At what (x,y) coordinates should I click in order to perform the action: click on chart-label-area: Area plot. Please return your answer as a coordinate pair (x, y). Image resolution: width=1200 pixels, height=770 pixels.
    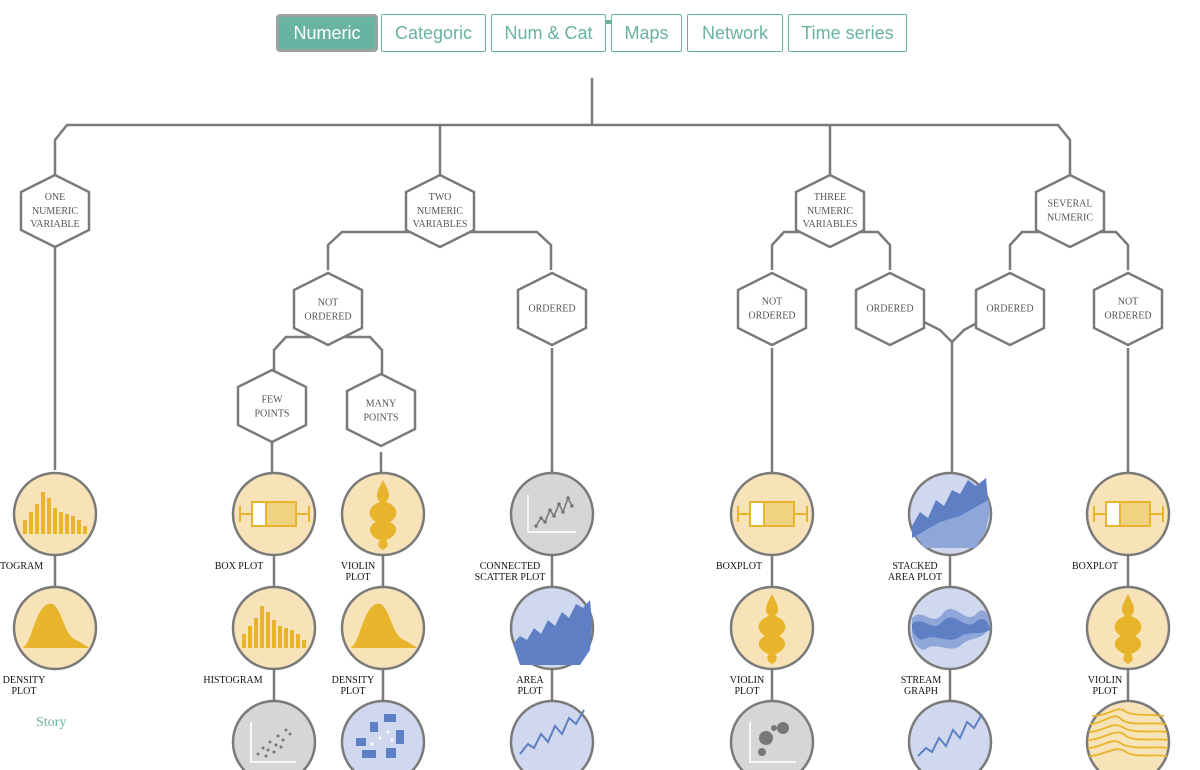
    Looking at the image, I should click on (530, 686).